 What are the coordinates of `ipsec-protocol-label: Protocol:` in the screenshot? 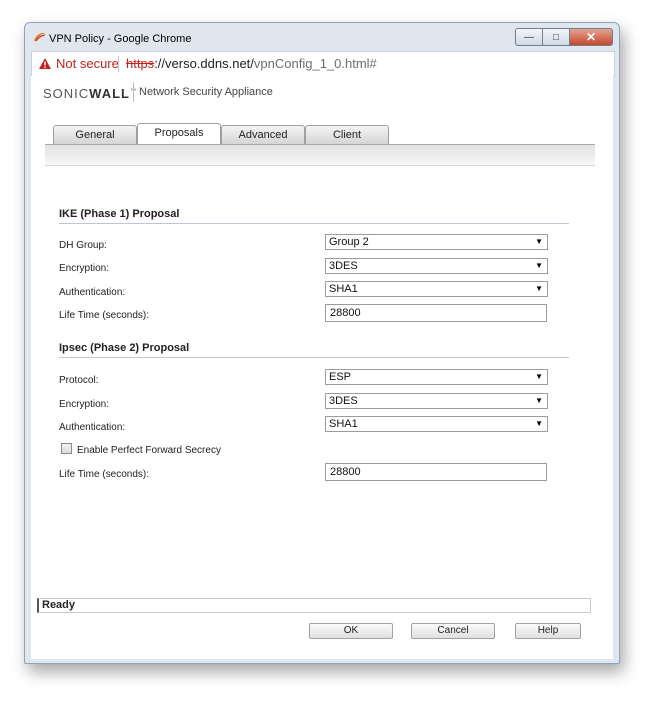 It's located at (79, 380).